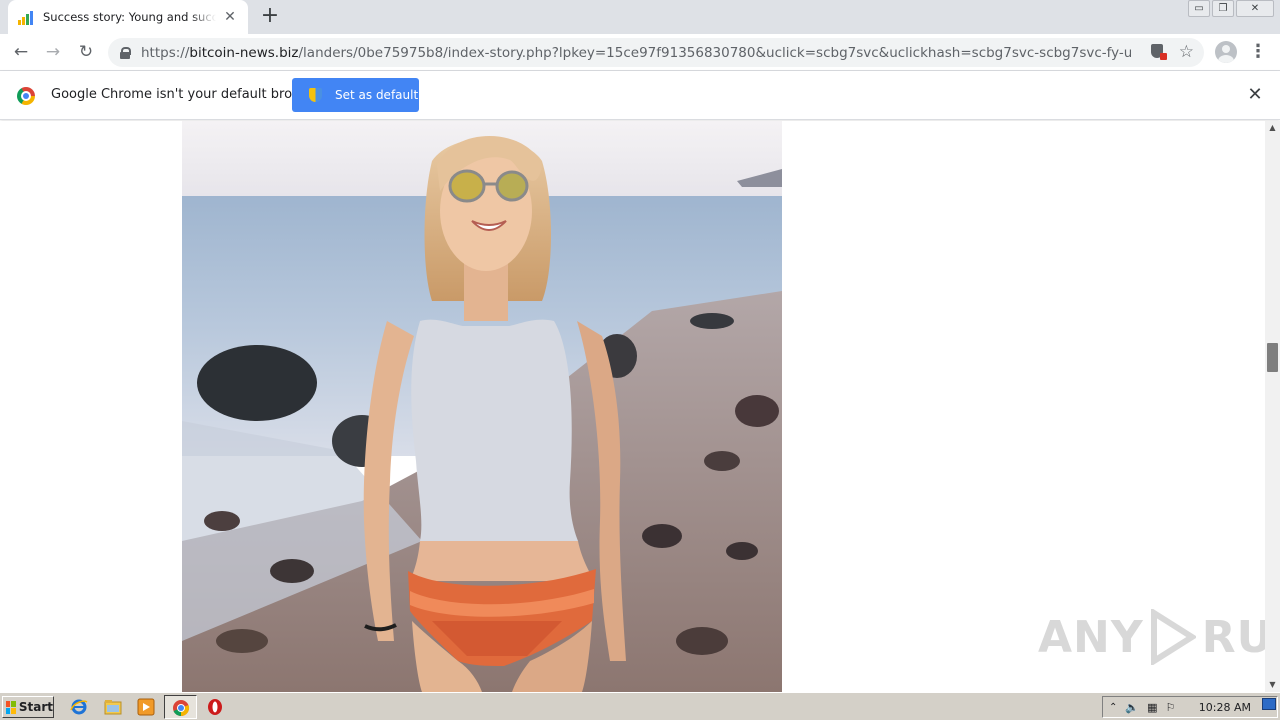 The width and height of the screenshot is (1280, 720). What do you see at coordinates (1132, 707) in the screenshot?
I see `volume-icon: 🔈` at bounding box center [1132, 707].